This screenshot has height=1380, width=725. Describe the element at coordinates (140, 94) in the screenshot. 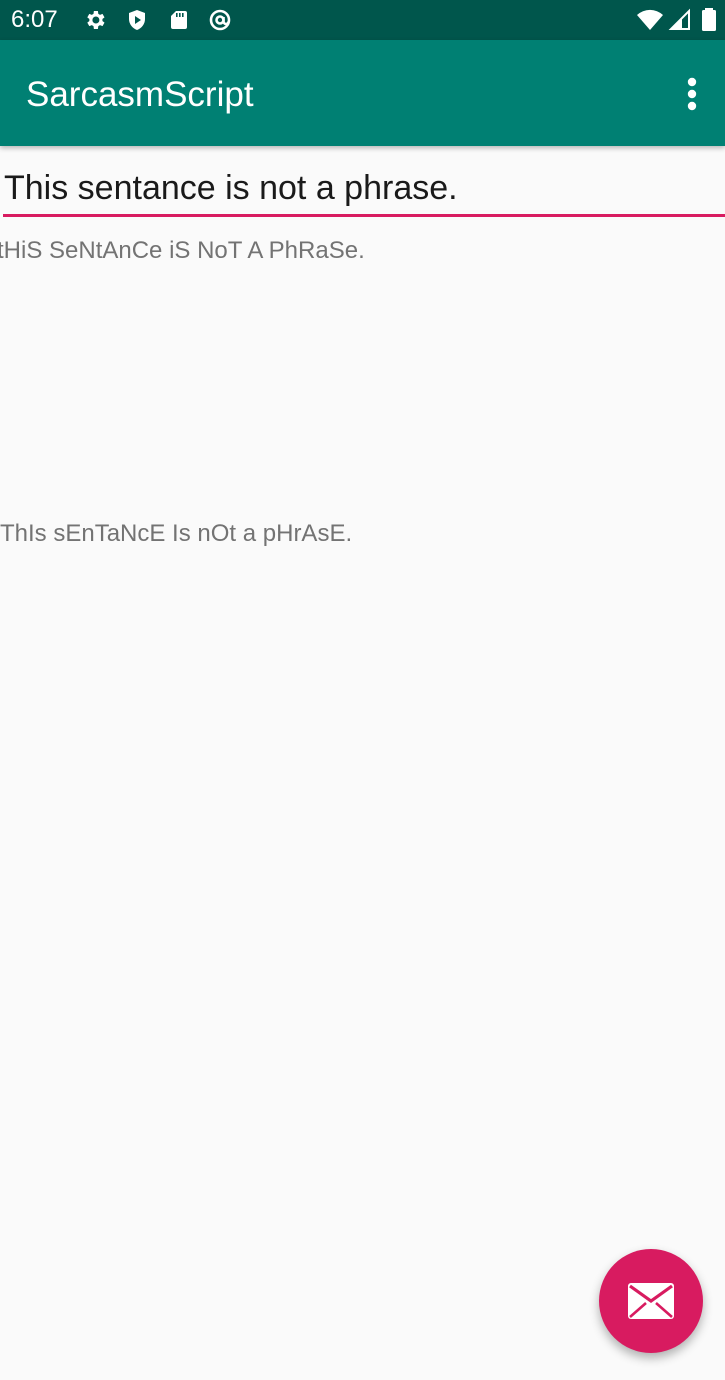

I see `app-title: SarcasmScript` at that location.